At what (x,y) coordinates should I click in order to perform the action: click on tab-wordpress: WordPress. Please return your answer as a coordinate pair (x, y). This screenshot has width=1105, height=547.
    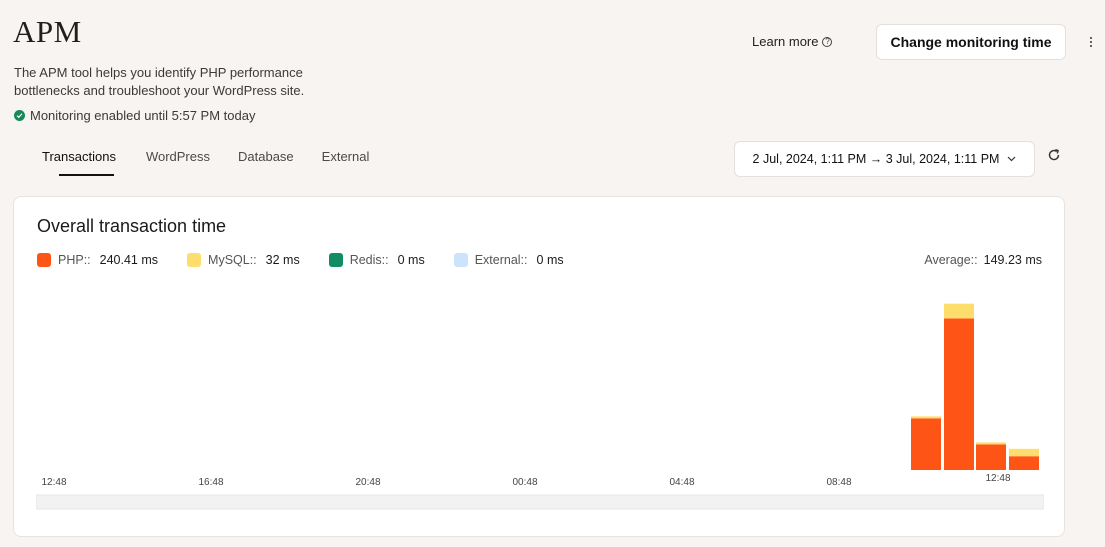
    Looking at the image, I should click on (178, 156).